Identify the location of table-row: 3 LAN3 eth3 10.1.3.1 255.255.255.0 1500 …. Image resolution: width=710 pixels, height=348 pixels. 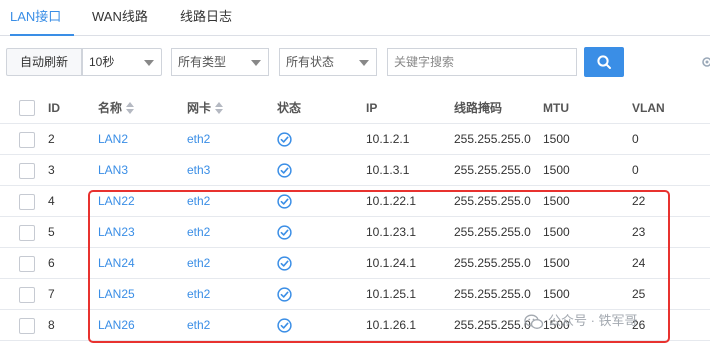
(355, 170).